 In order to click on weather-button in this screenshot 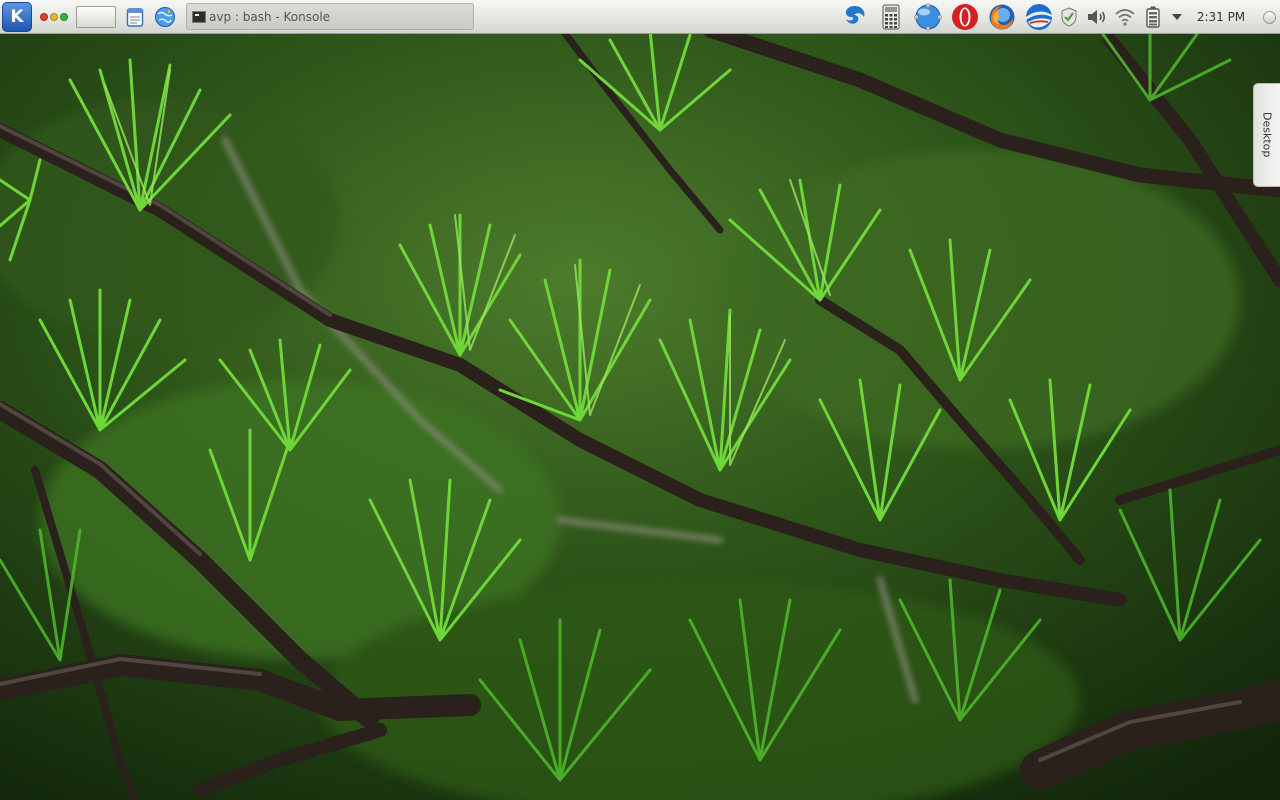, I will do `click(1039, 17)`.